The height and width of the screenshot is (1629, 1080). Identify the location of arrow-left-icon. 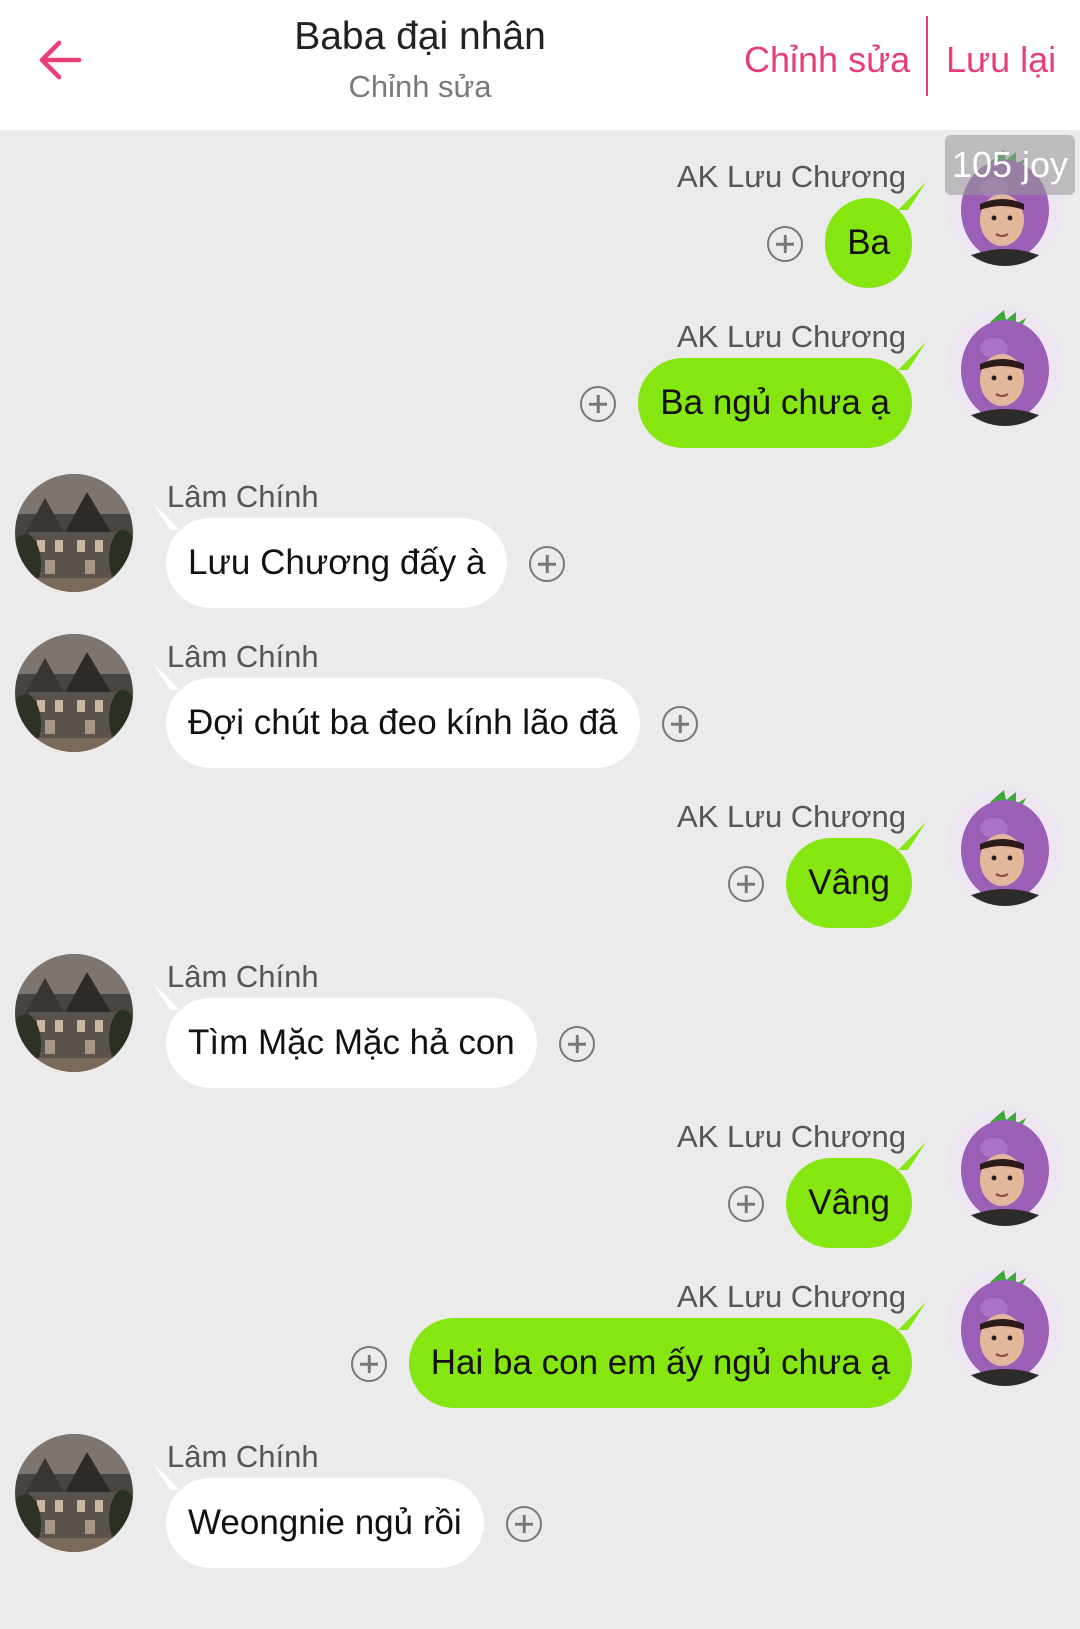
(60, 60).